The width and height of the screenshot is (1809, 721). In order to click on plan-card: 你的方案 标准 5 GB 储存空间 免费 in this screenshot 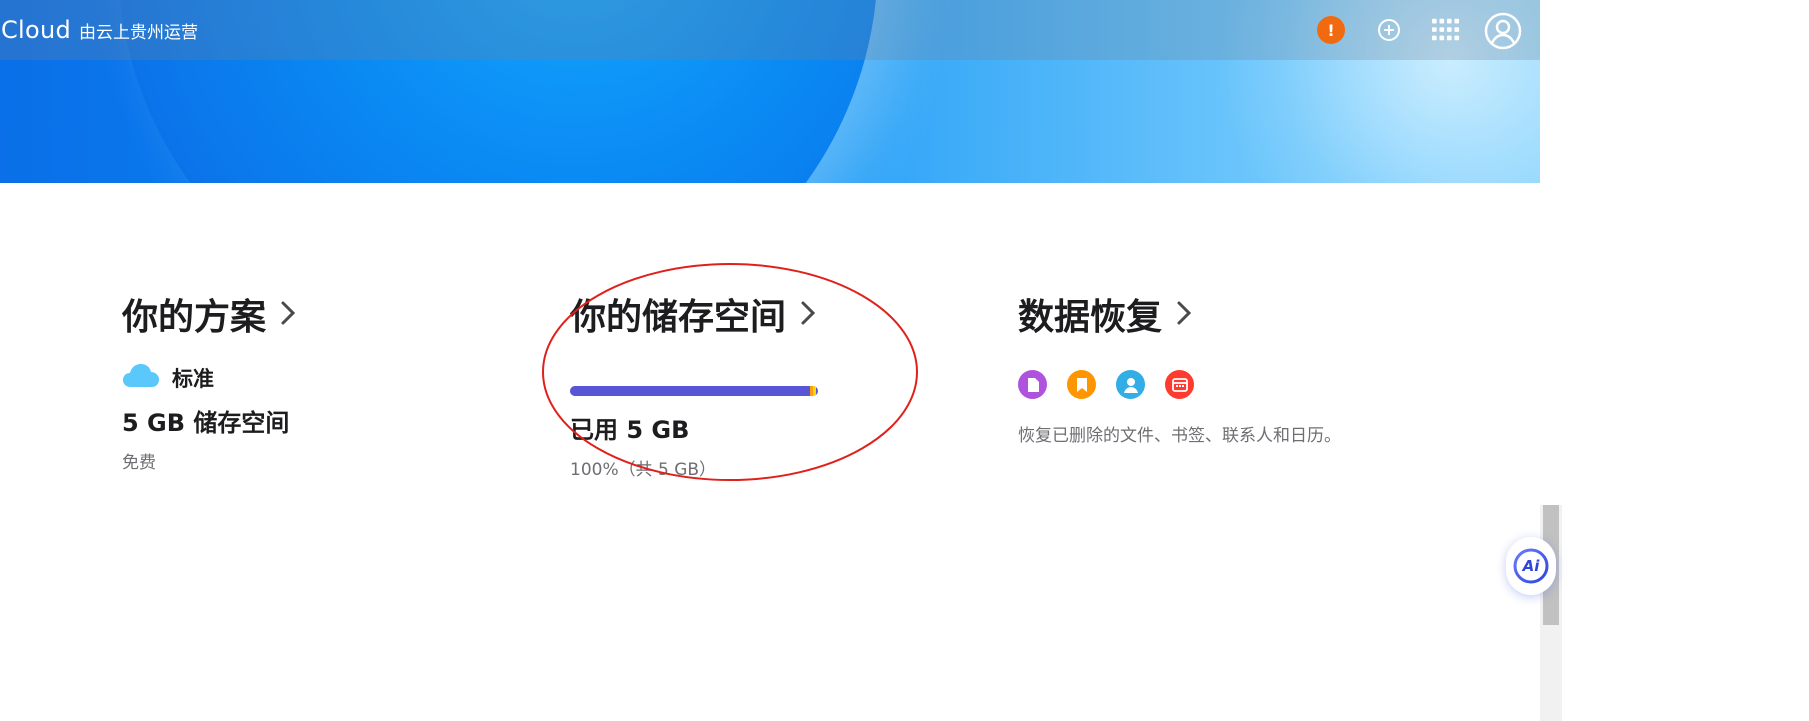, I will do `click(312, 380)`.